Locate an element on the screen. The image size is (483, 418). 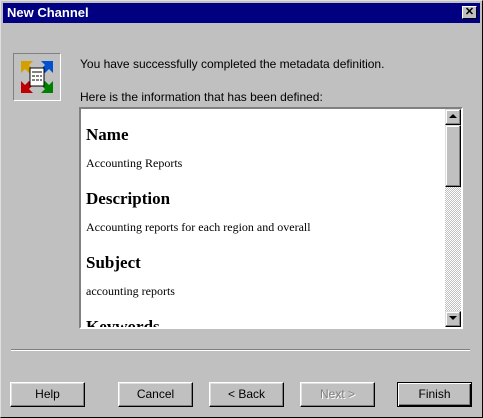
channel-wizard-icon is located at coordinates (37, 77).